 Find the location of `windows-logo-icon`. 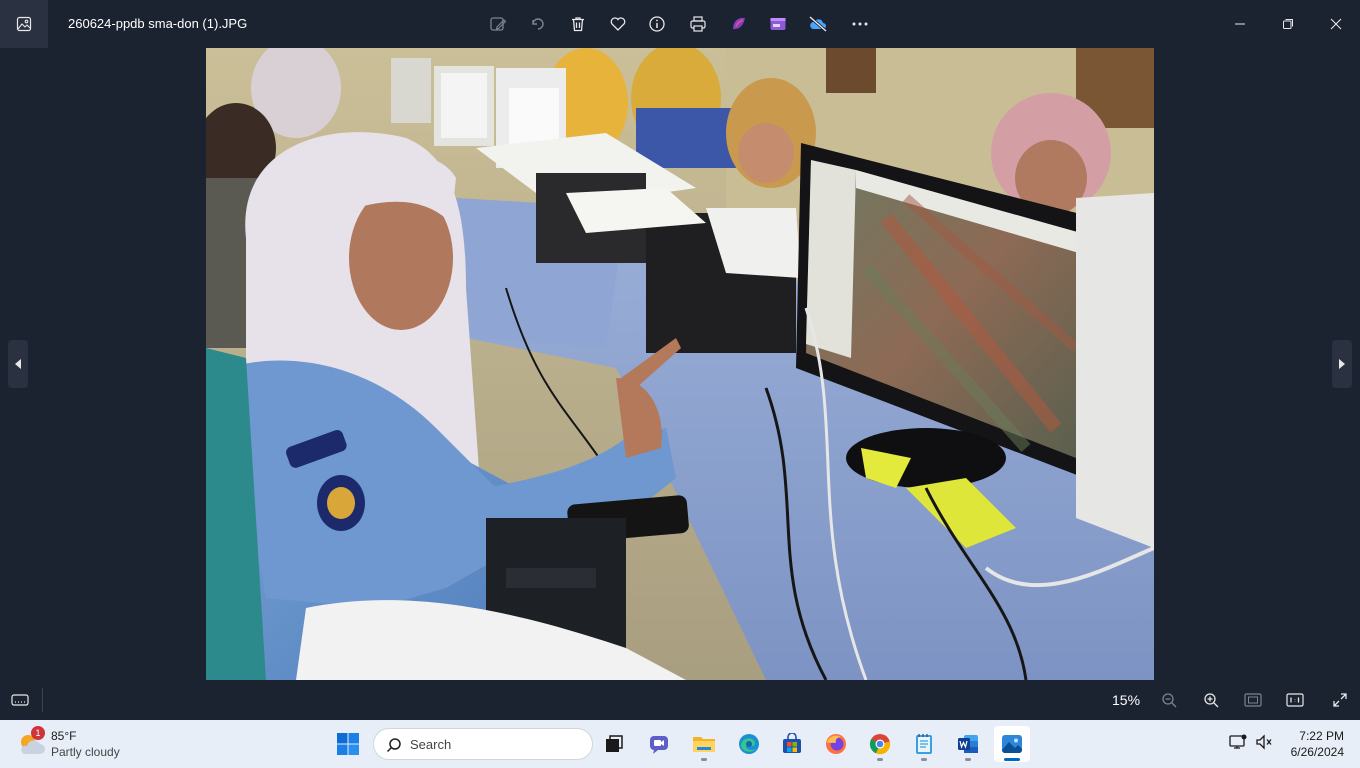

windows-logo-icon is located at coordinates (348, 744).